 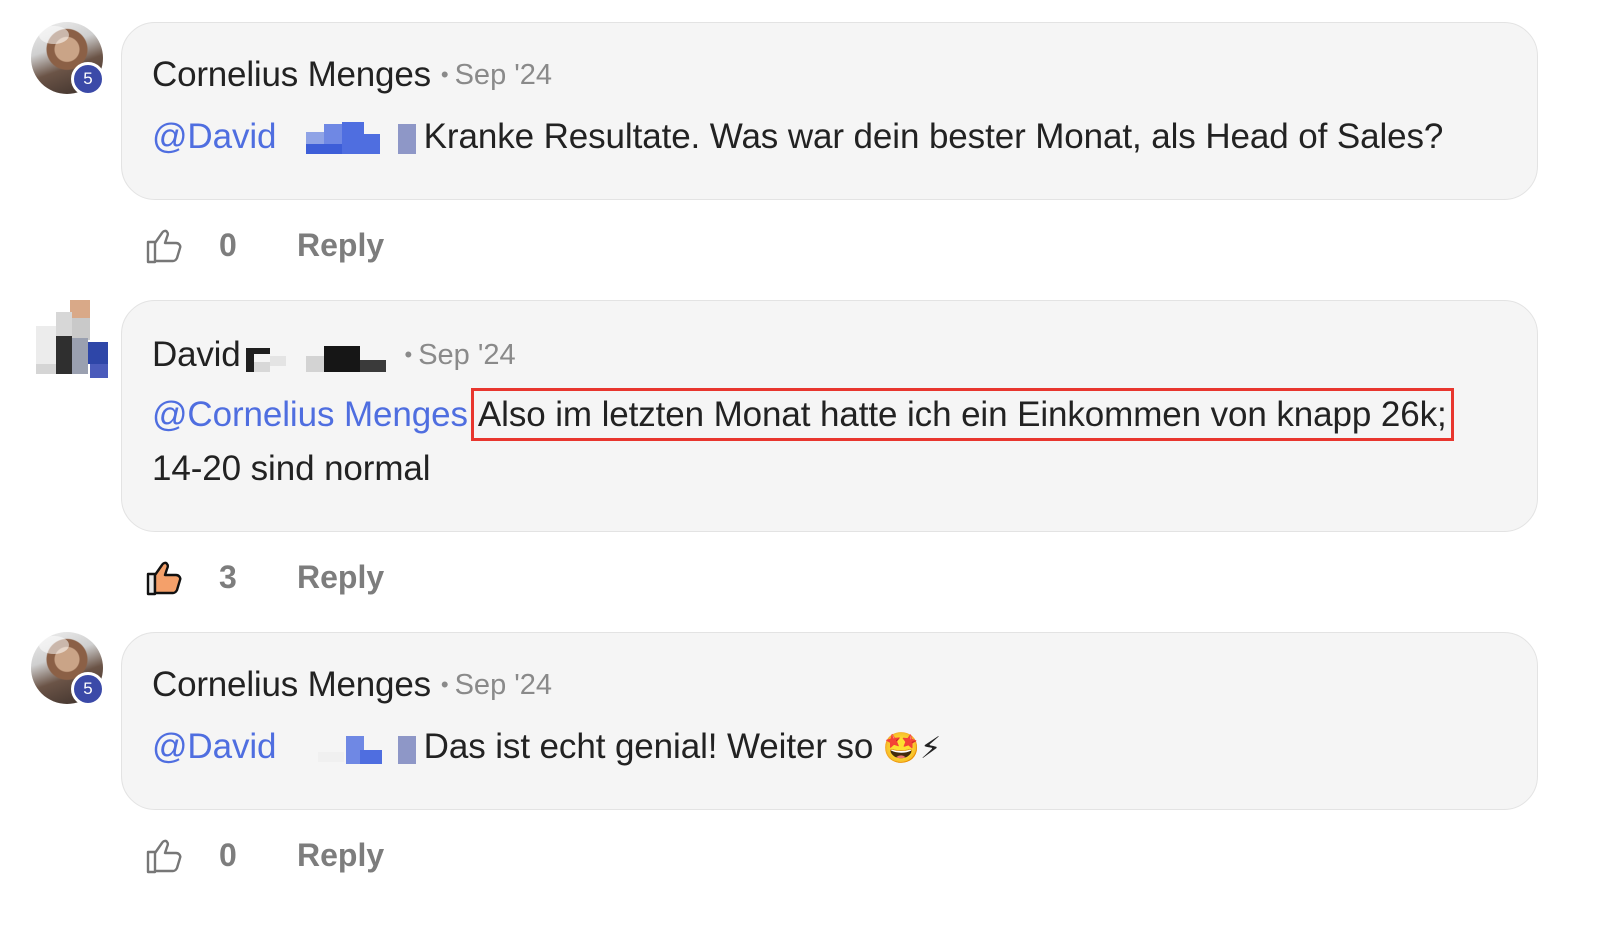 What do you see at coordinates (228, 576) in the screenshot?
I see `like-count: 3` at bounding box center [228, 576].